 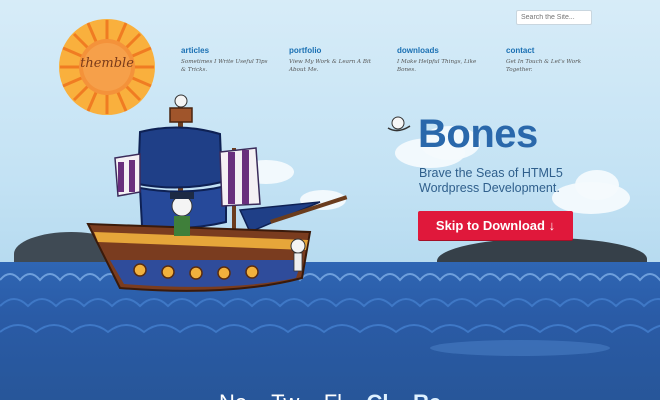 I want to click on hero-title: Bones, so click(x=478, y=134).